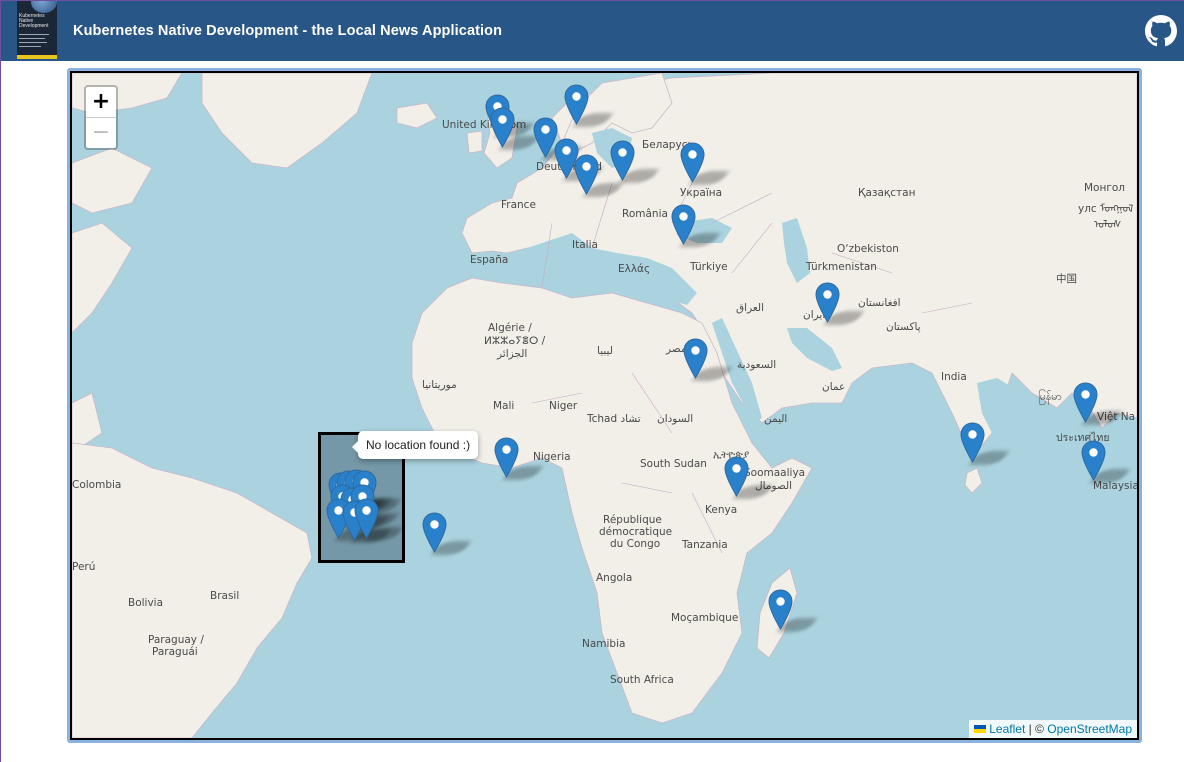 The image size is (1184, 762). I want to click on map-label: Namibia, so click(604, 644).